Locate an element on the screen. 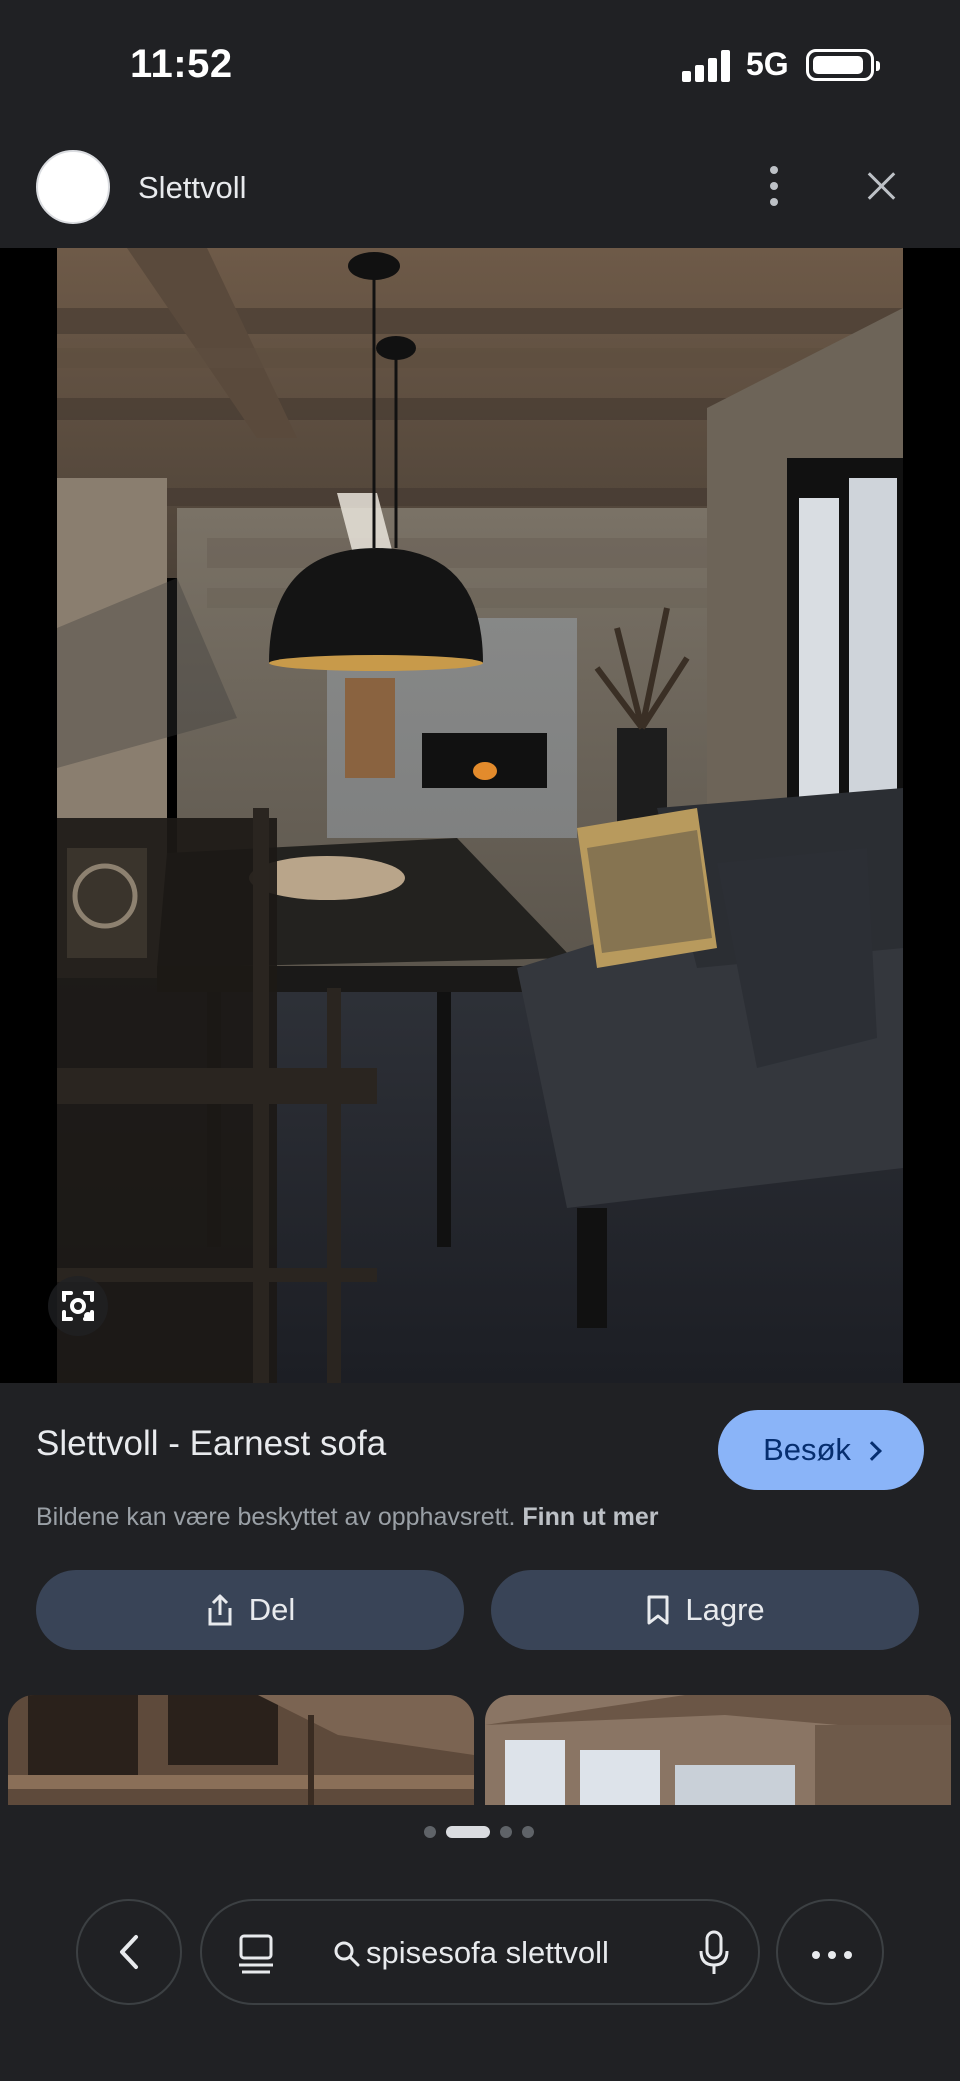 The height and width of the screenshot is (2081, 960). network-type: 5G is located at coordinates (767, 64).